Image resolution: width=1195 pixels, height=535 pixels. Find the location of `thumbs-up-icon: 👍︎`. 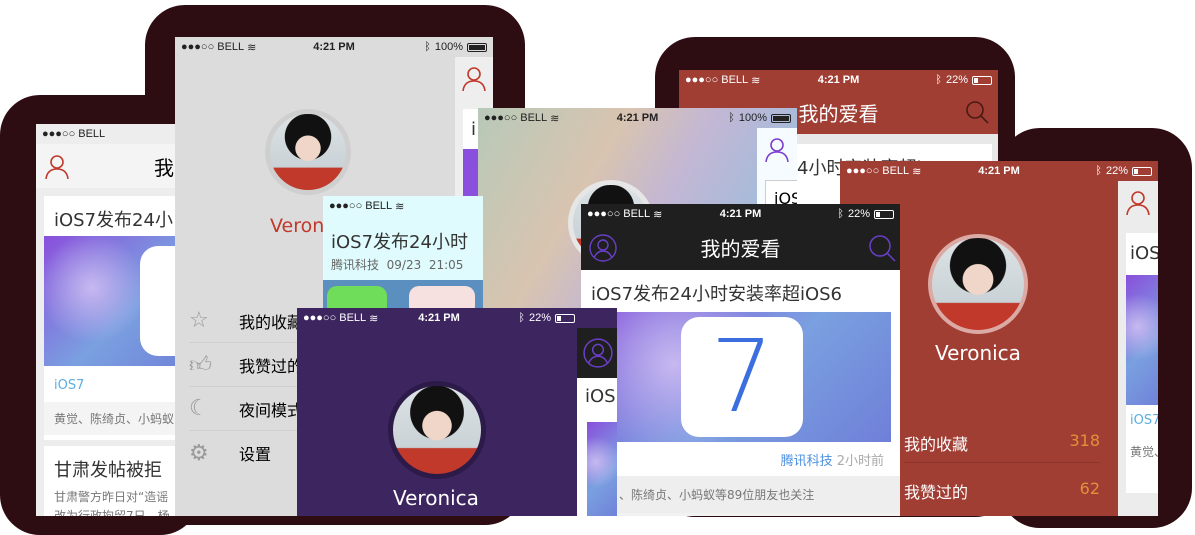

thumbs-up-icon: 👍︎ is located at coordinates (200, 365).